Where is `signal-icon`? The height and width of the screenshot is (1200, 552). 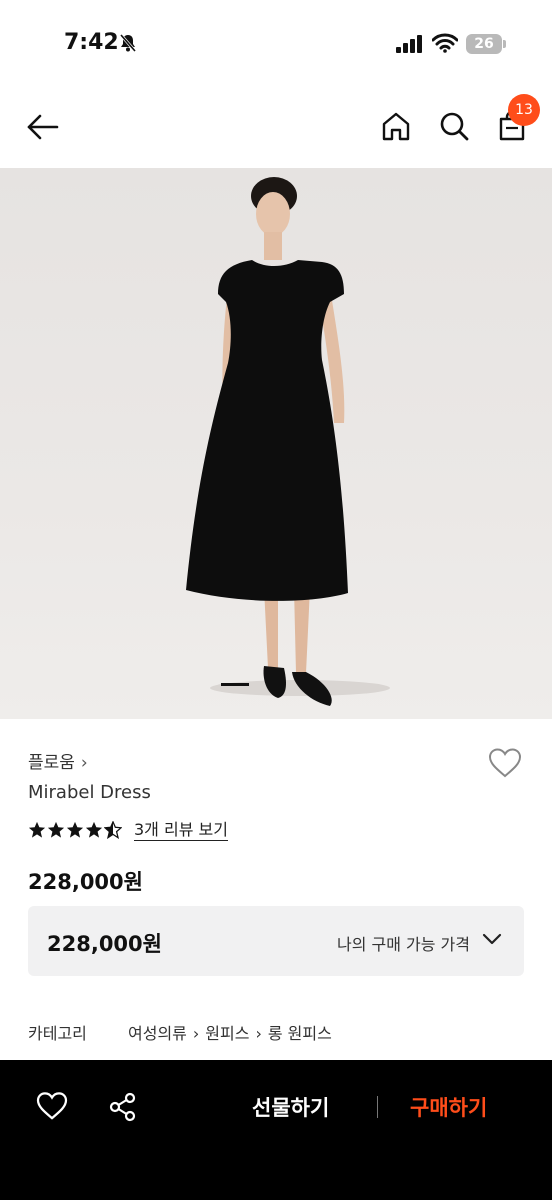
signal-icon is located at coordinates (409, 44).